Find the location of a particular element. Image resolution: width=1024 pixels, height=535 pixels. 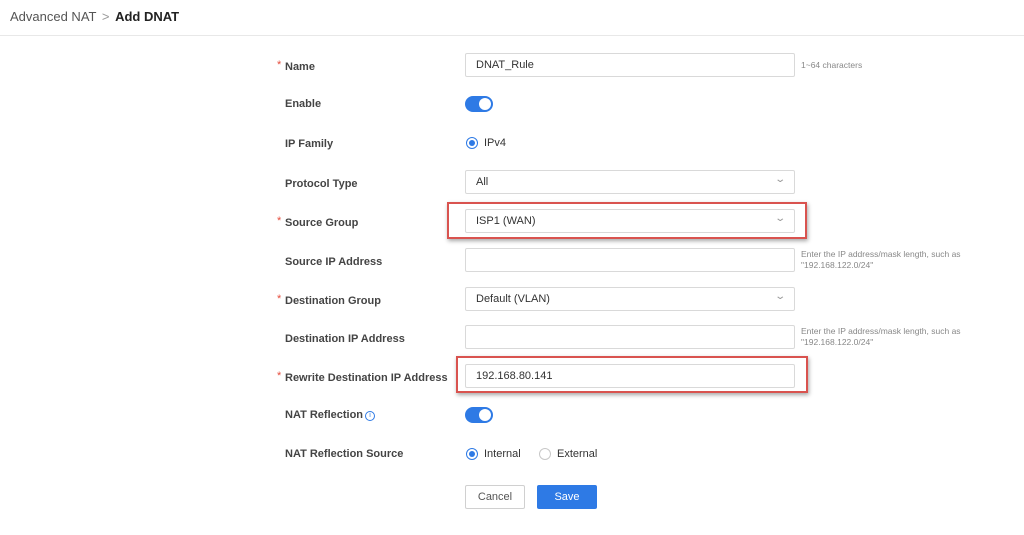

breadcrumb: Advanced NAT > Add DNAT is located at coordinates (94, 16).